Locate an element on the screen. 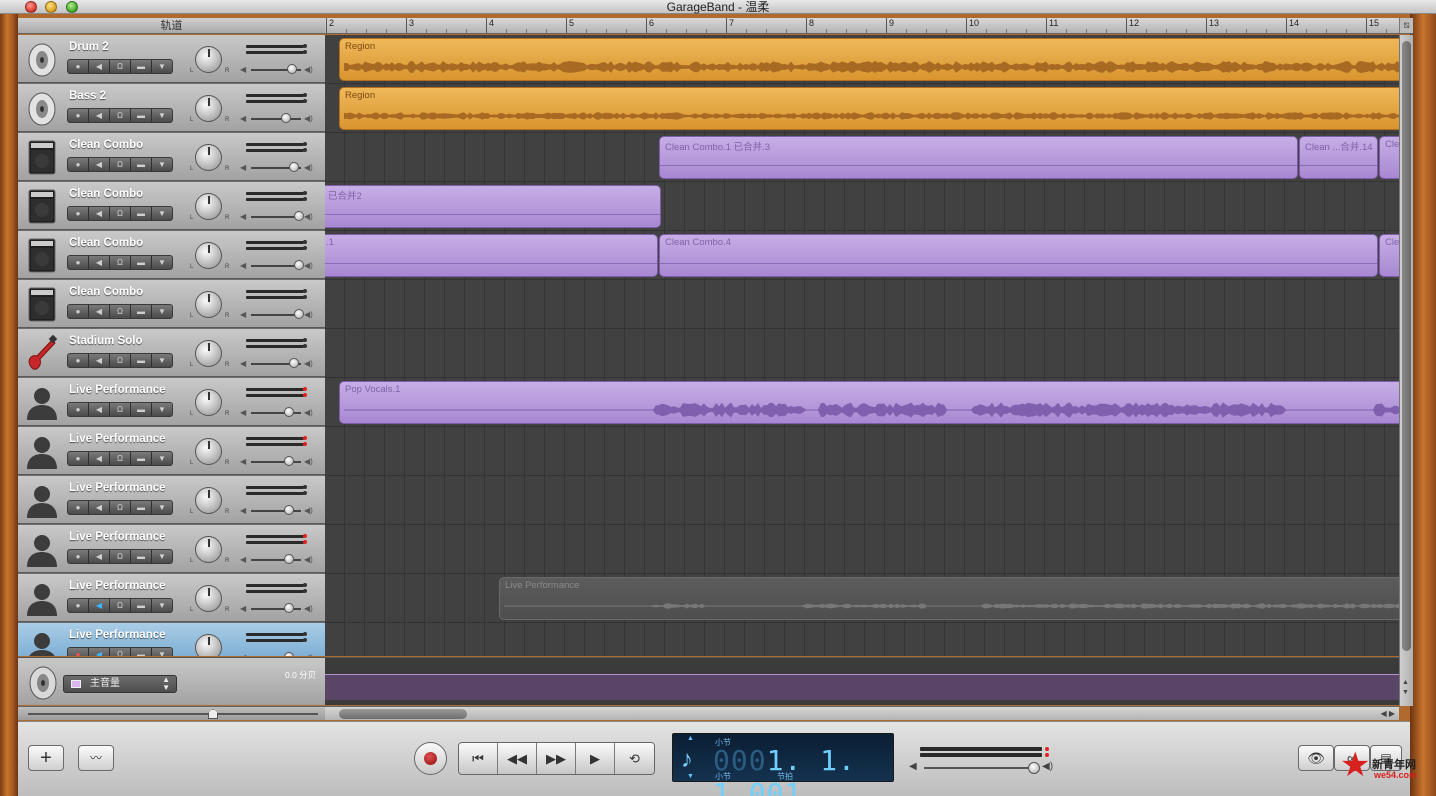 Image resolution: width=1436 pixels, height=796 pixels. vertical-scroll-thumb is located at coordinates (1406, 346).